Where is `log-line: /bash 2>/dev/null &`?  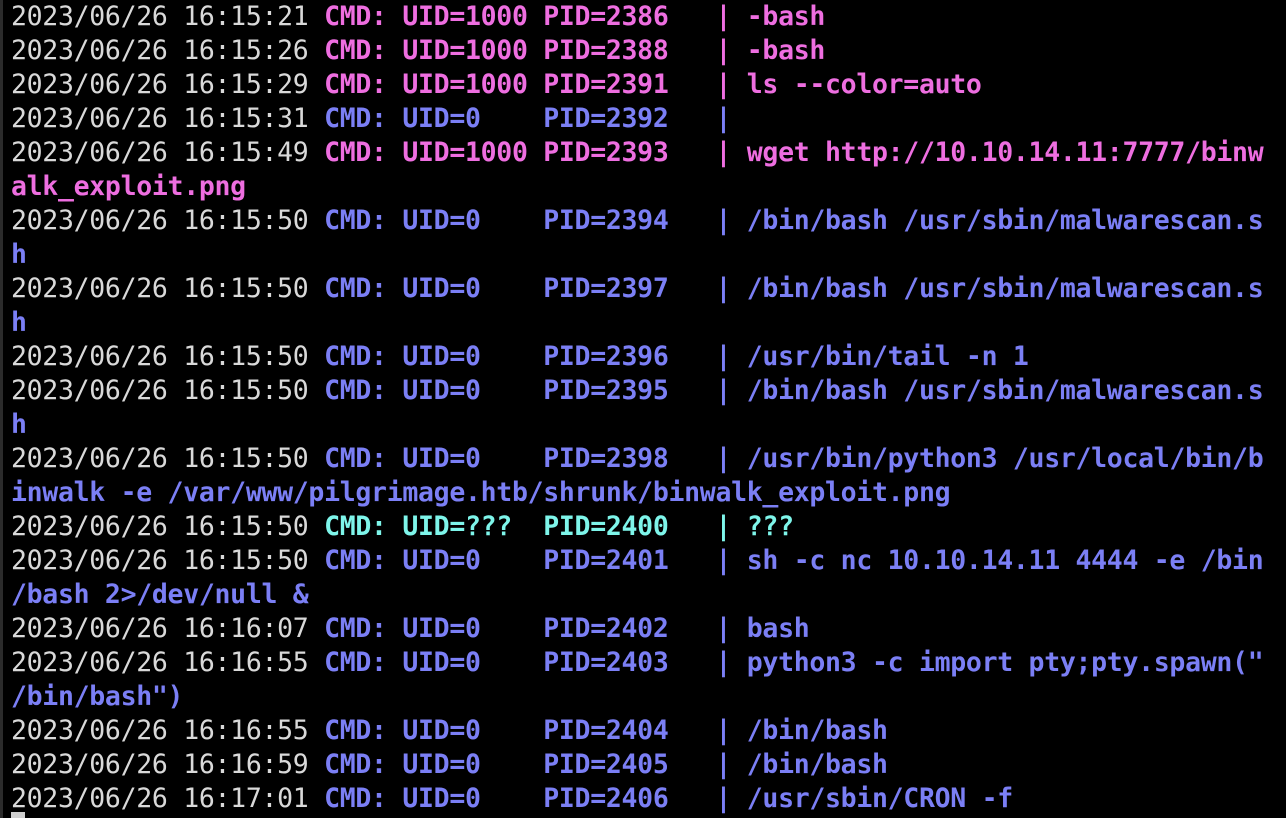 log-line: /bash 2>/dev/null & is located at coordinates (648, 595).